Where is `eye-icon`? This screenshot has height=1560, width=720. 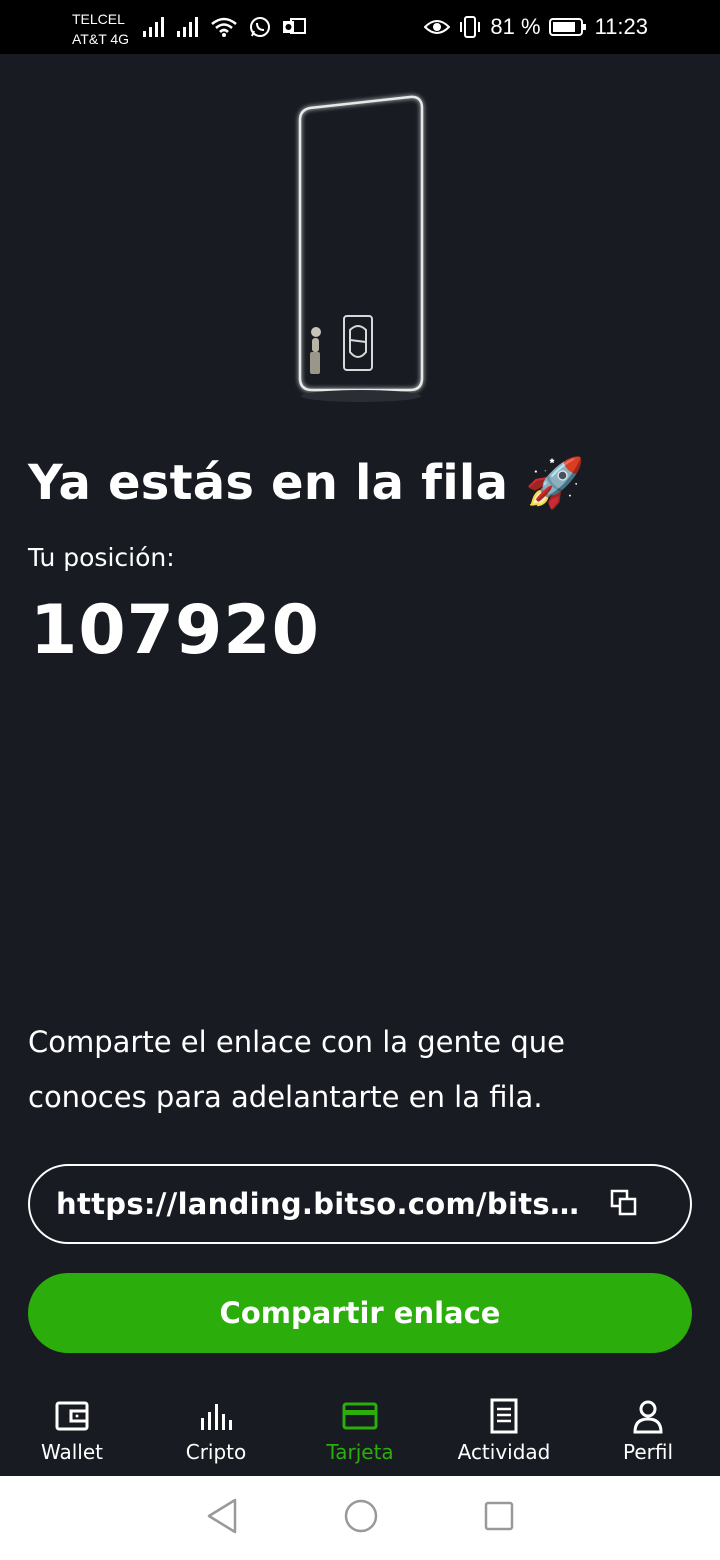
eye-icon is located at coordinates (437, 27).